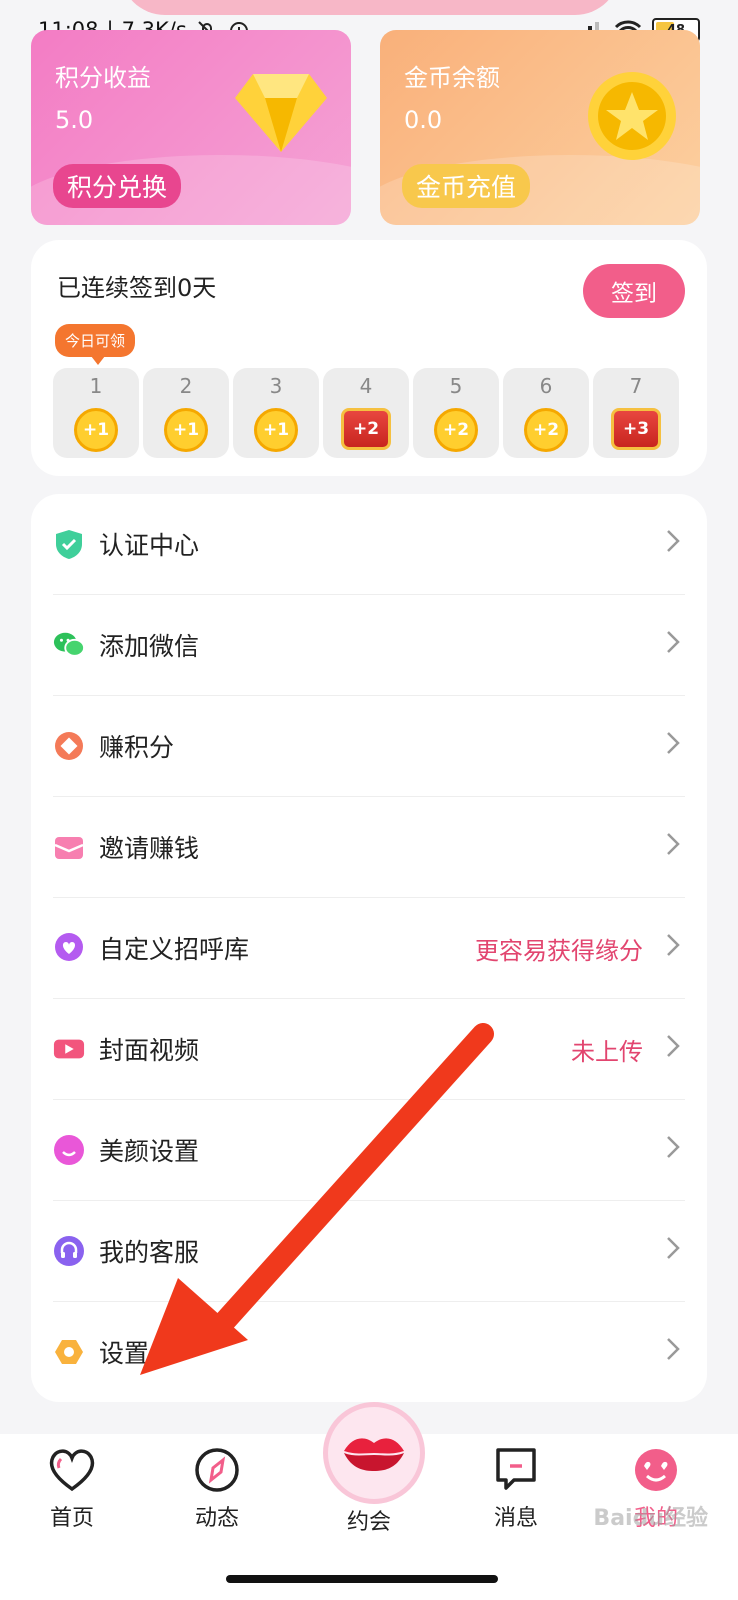 Image resolution: width=738 pixels, height=1600 pixels. What do you see at coordinates (546, 386) in the screenshot?
I see `day-number: 6` at bounding box center [546, 386].